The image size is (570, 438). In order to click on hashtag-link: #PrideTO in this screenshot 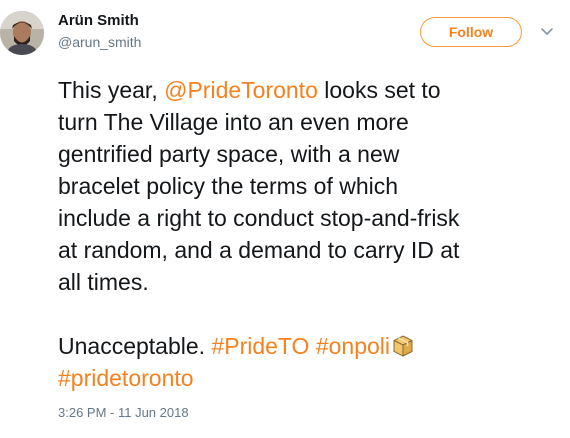, I will do `click(260, 346)`.